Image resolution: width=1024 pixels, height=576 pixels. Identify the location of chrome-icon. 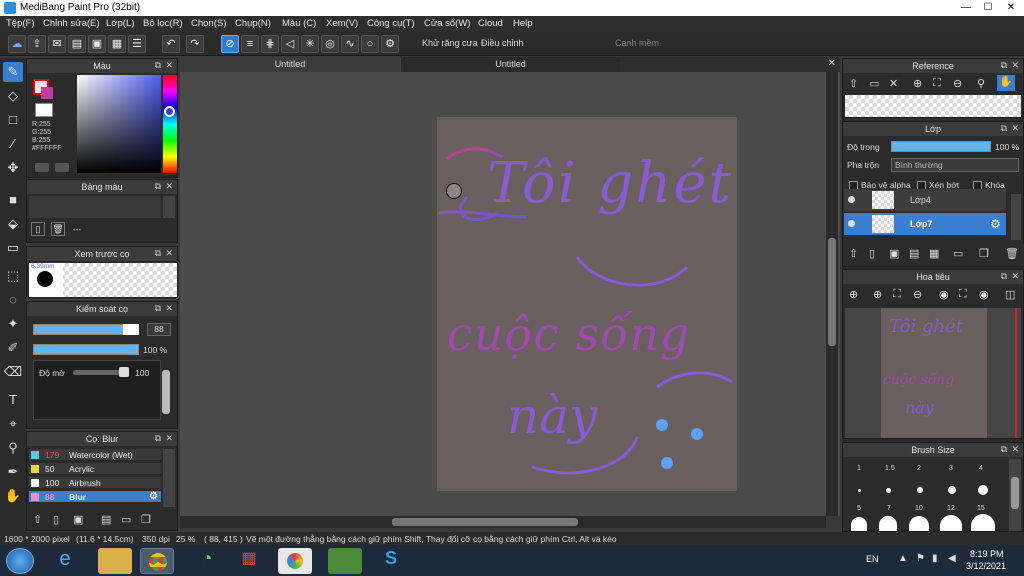
(157, 561).